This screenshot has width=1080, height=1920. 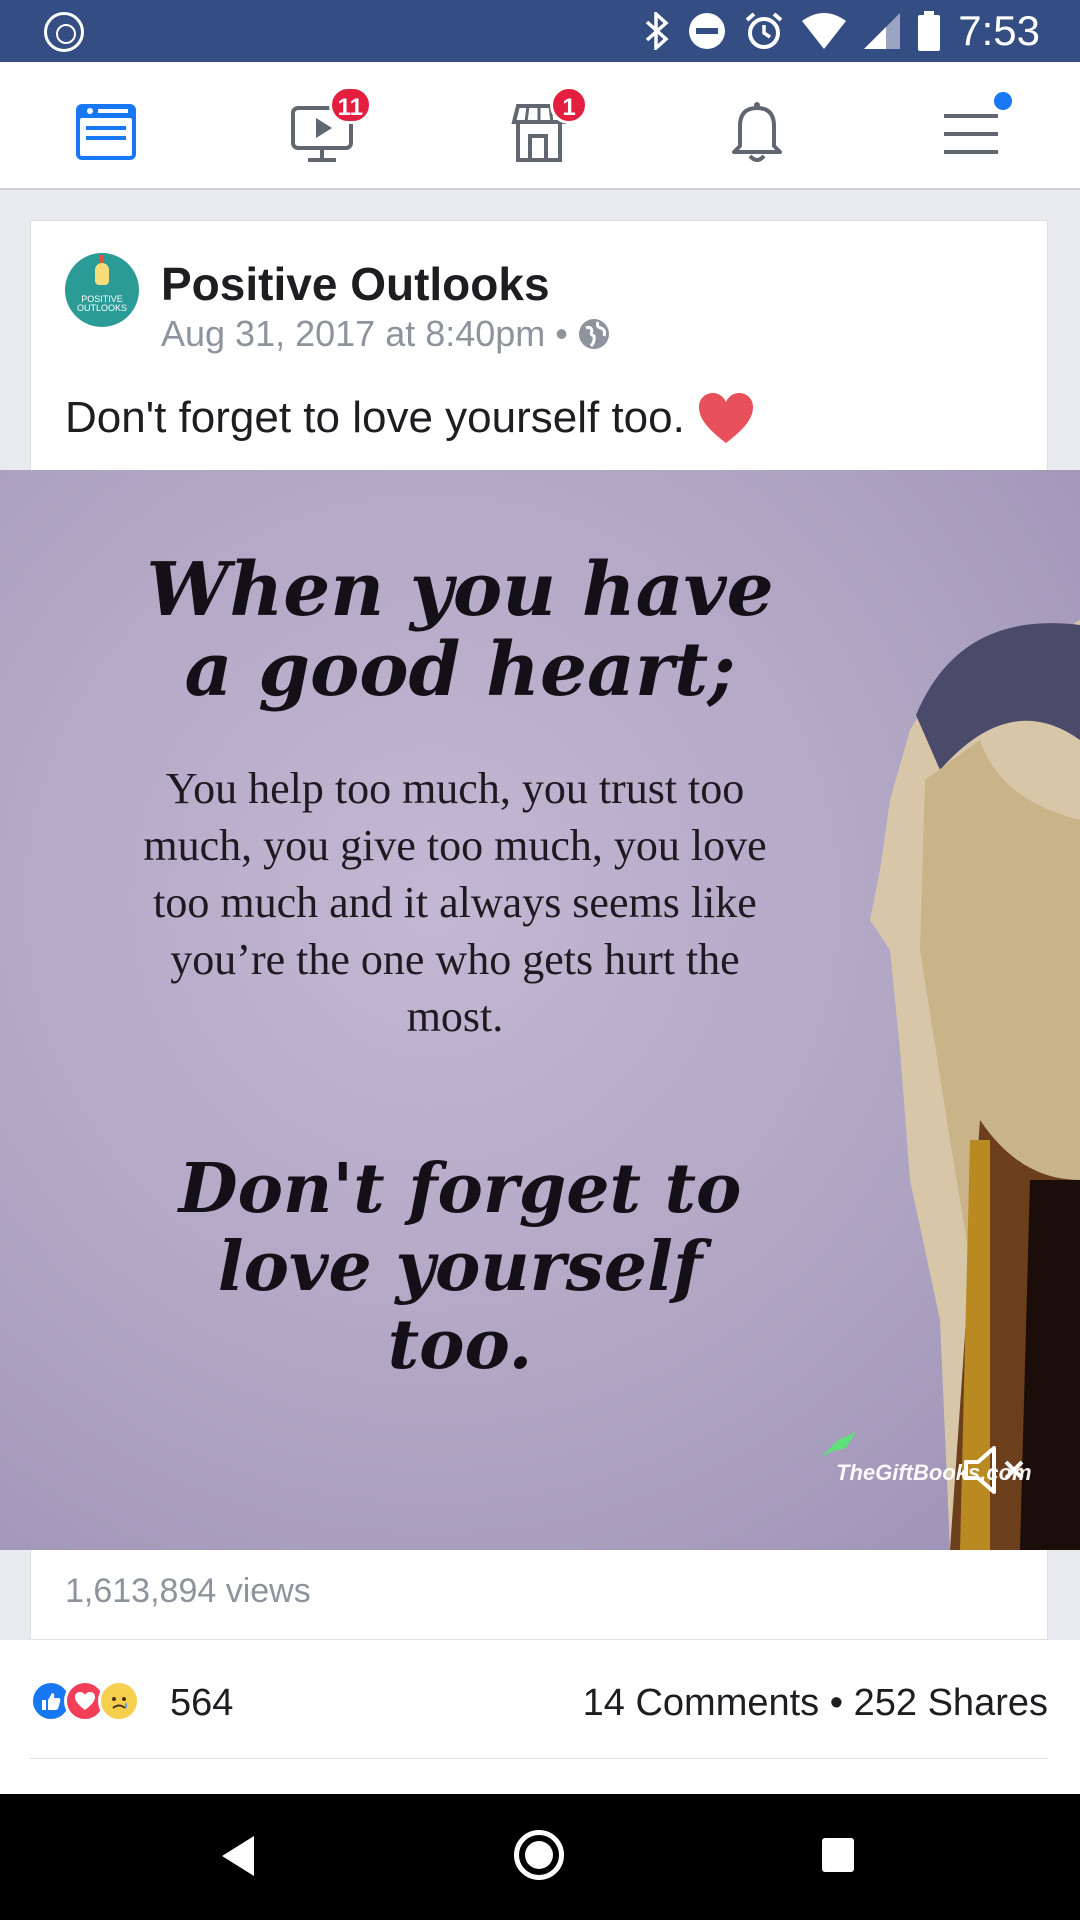 What do you see at coordinates (188, 1591) in the screenshot?
I see `view-count: 1,613,894 views` at bounding box center [188, 1591].